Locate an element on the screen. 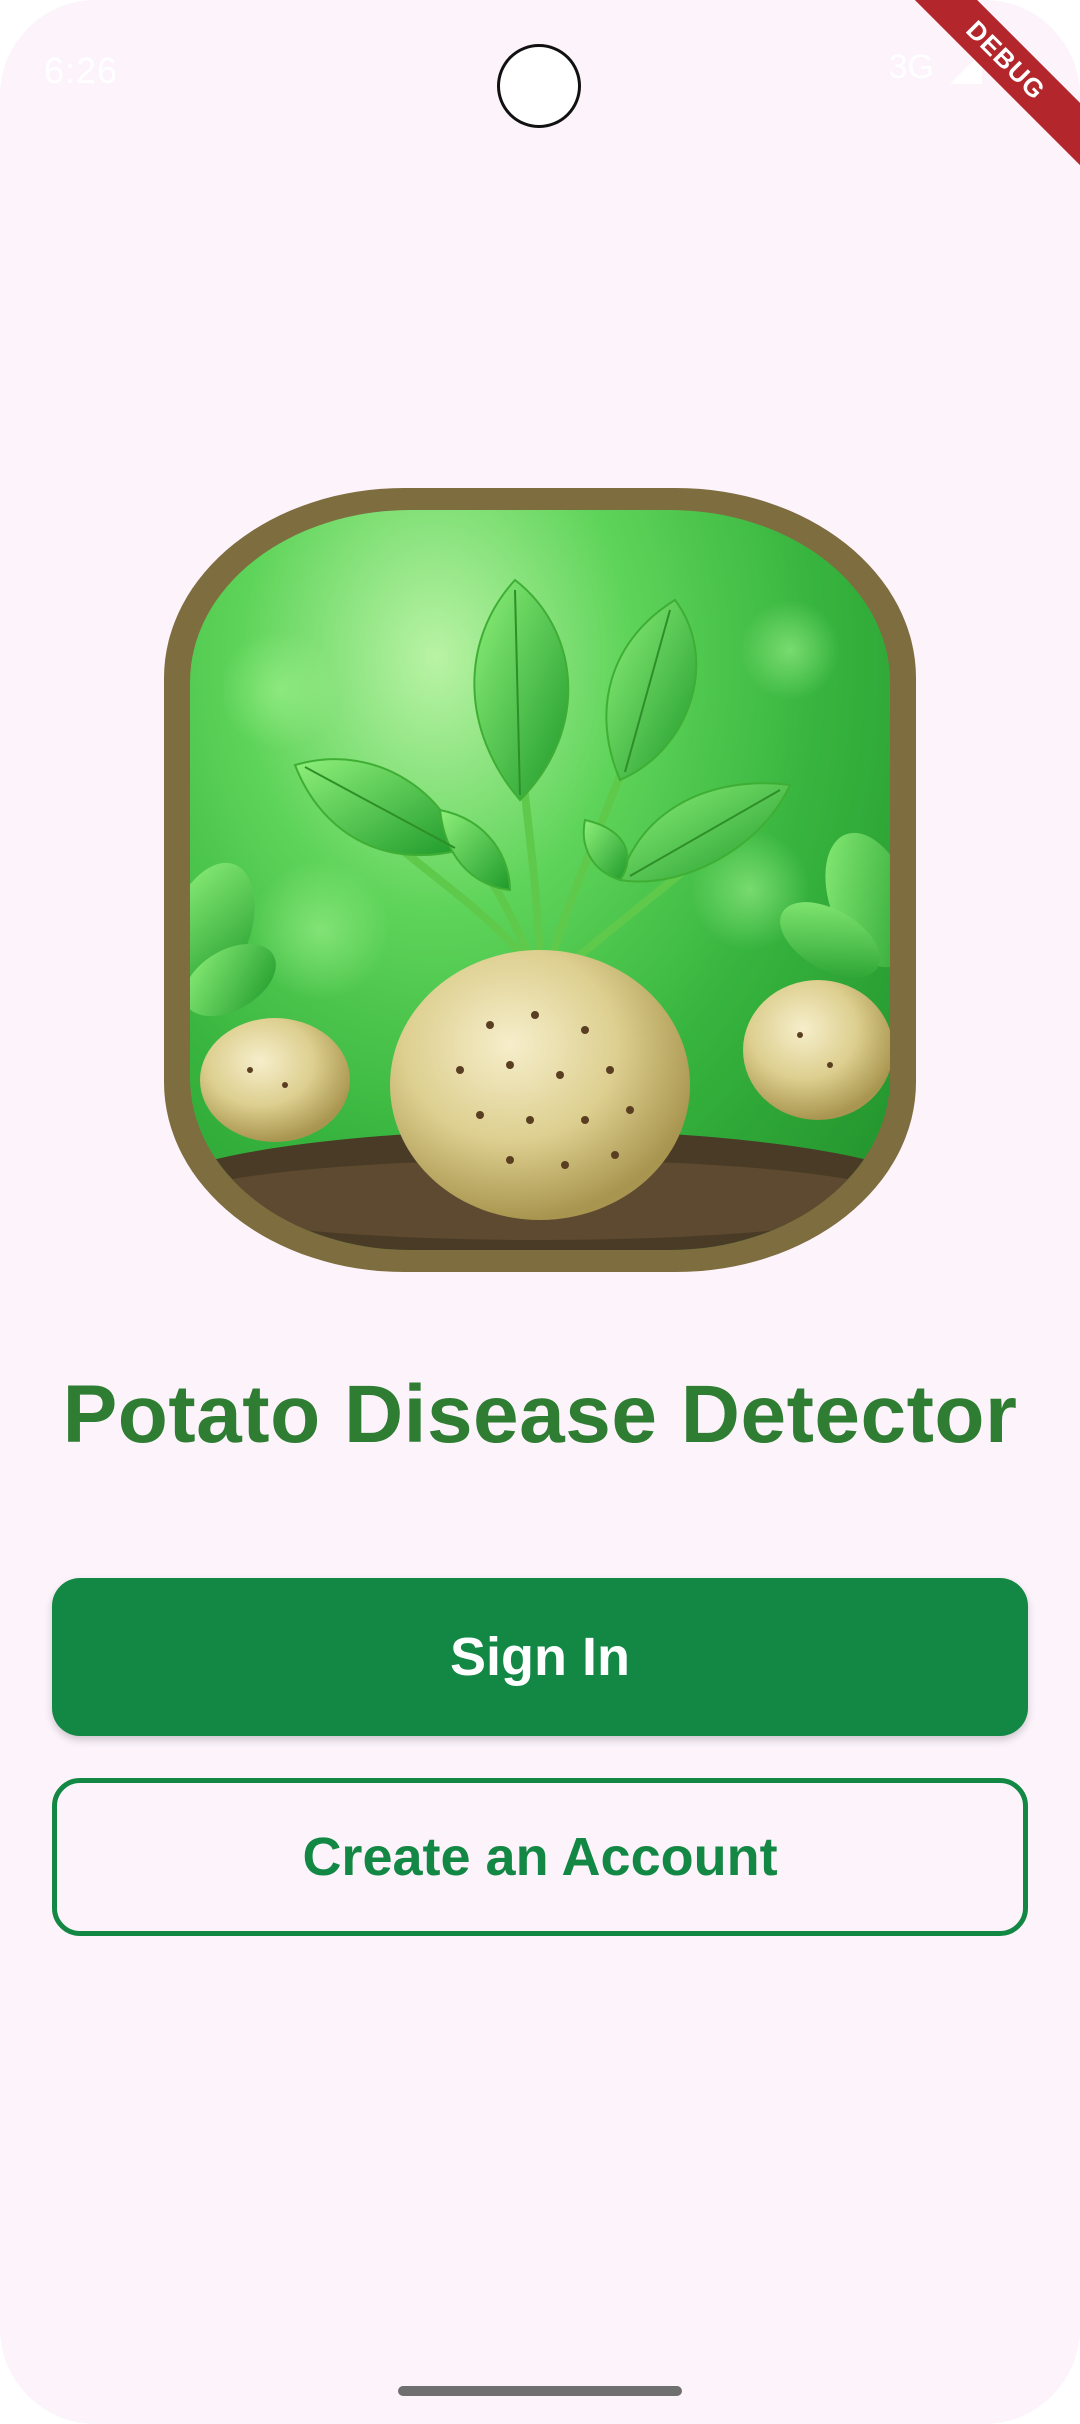  create-account-button: Create an Account is located at coordinates (540, 1857).